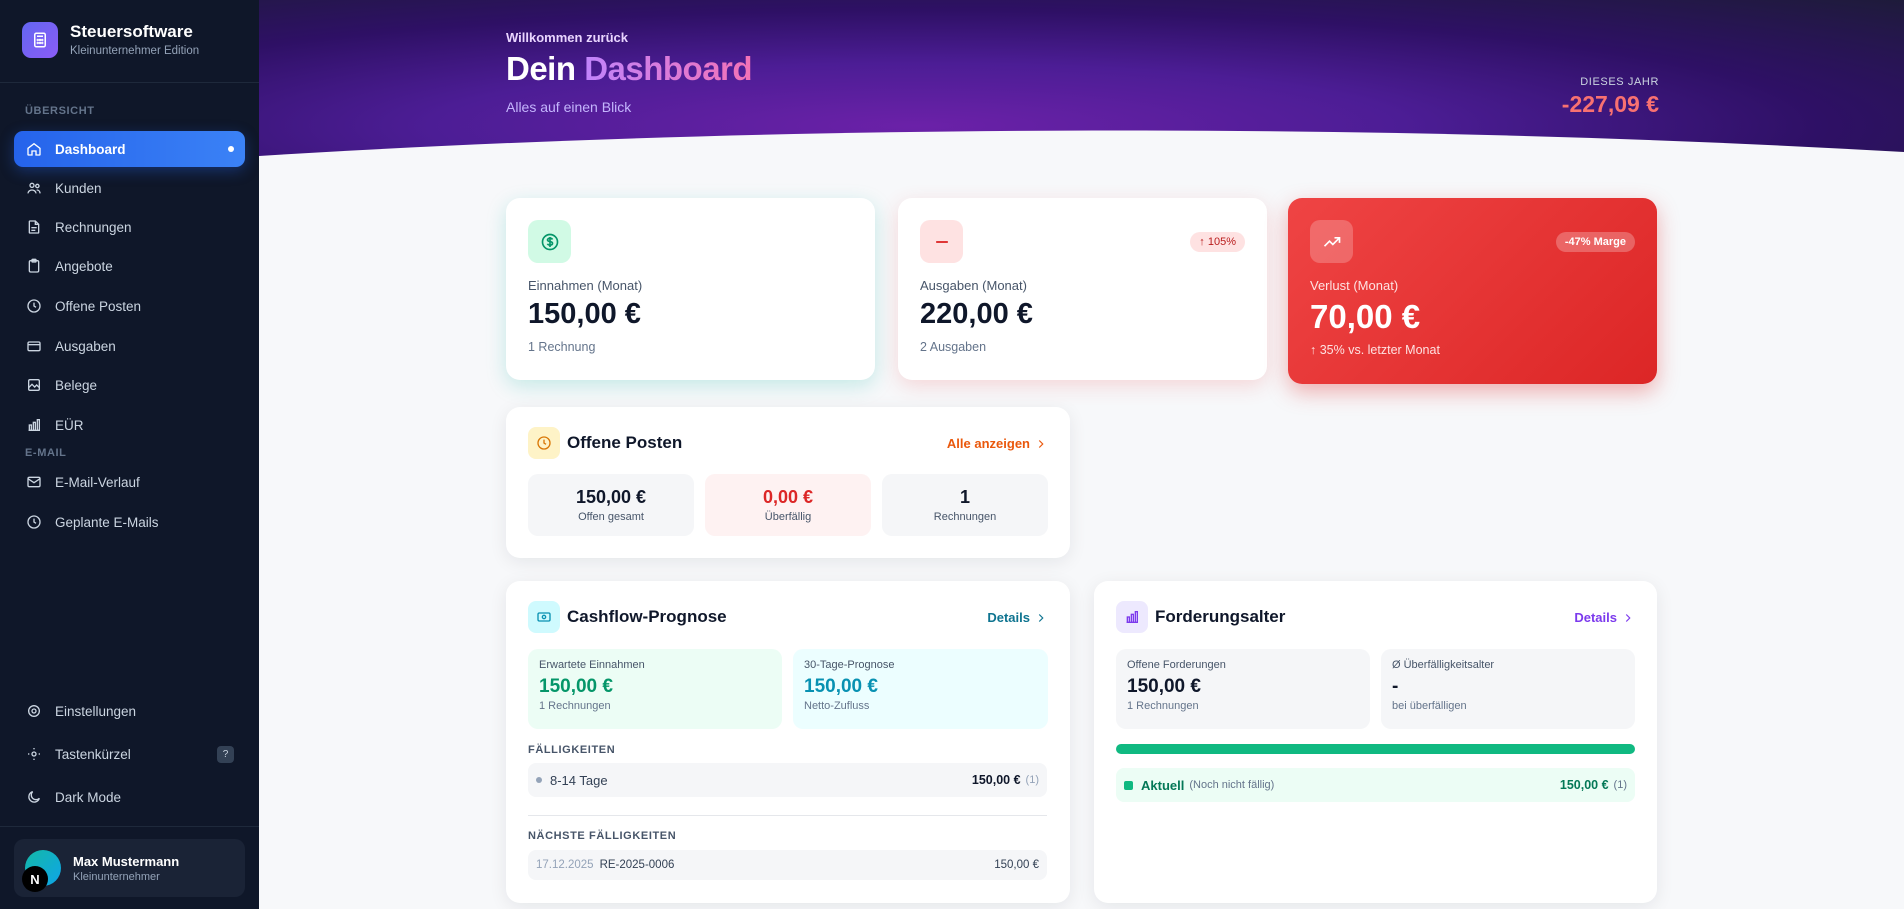 This screenshot has width=1904, height=909. What do you see at coordinates (34, 227) in the screenshot?
I see `file-icon` at bounding box center [34, 227].